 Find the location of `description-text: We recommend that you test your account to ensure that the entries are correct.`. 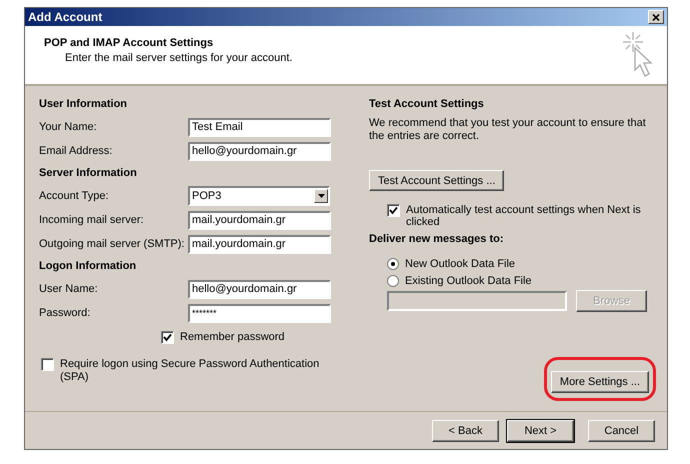

description-text: We recommend that you test your account to ensure that the entries are correct. is located at coordinates (508, 130).